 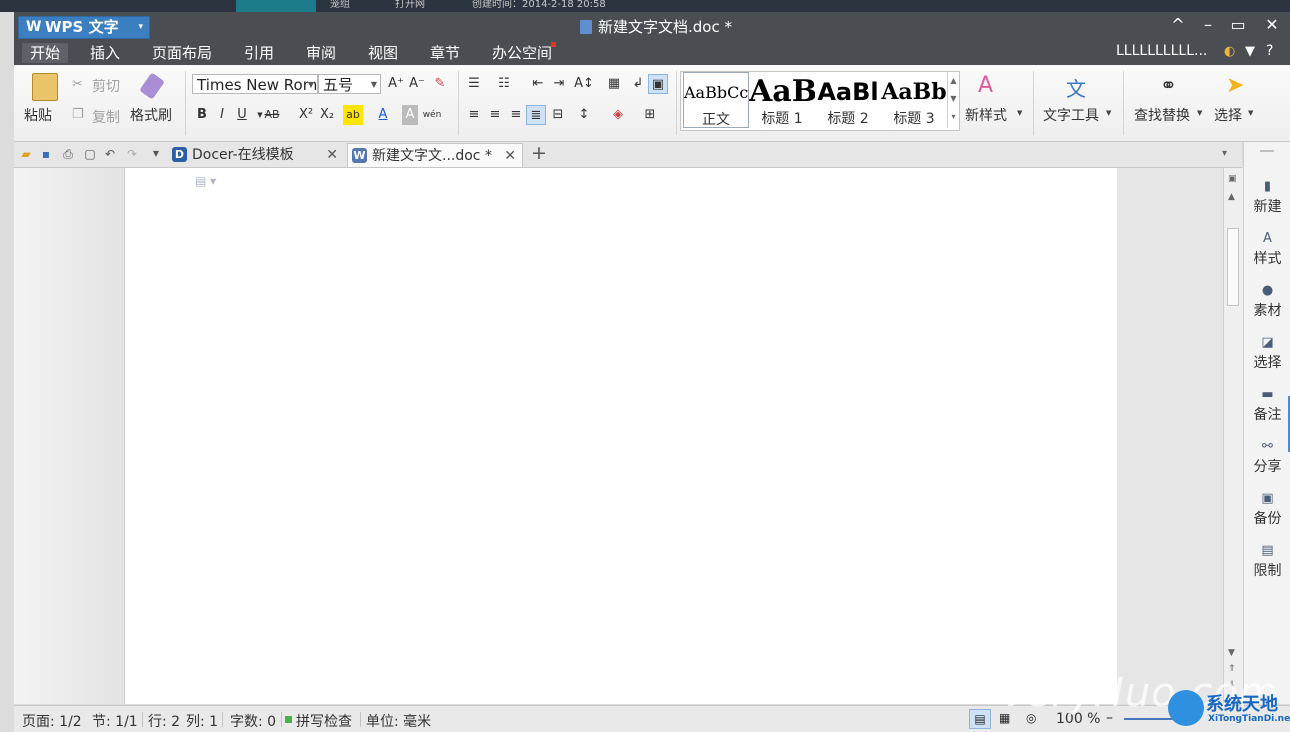 What do you see at coordinates (1231, 653) in the screenshot?
I see `scroll-down-icon: ▼` at bounding box center [1231, 653].